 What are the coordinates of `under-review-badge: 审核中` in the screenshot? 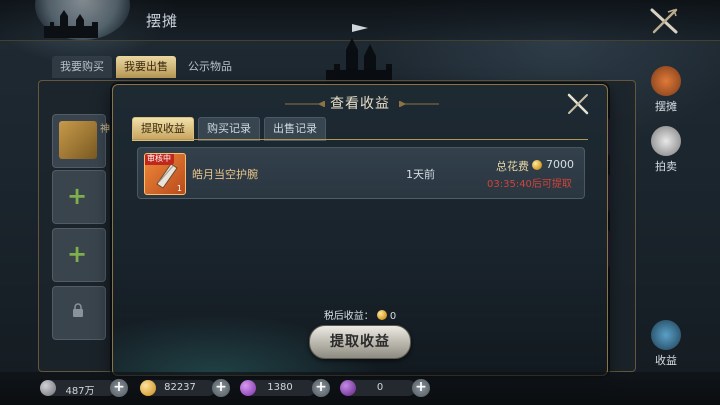 It's located at (159, 159).